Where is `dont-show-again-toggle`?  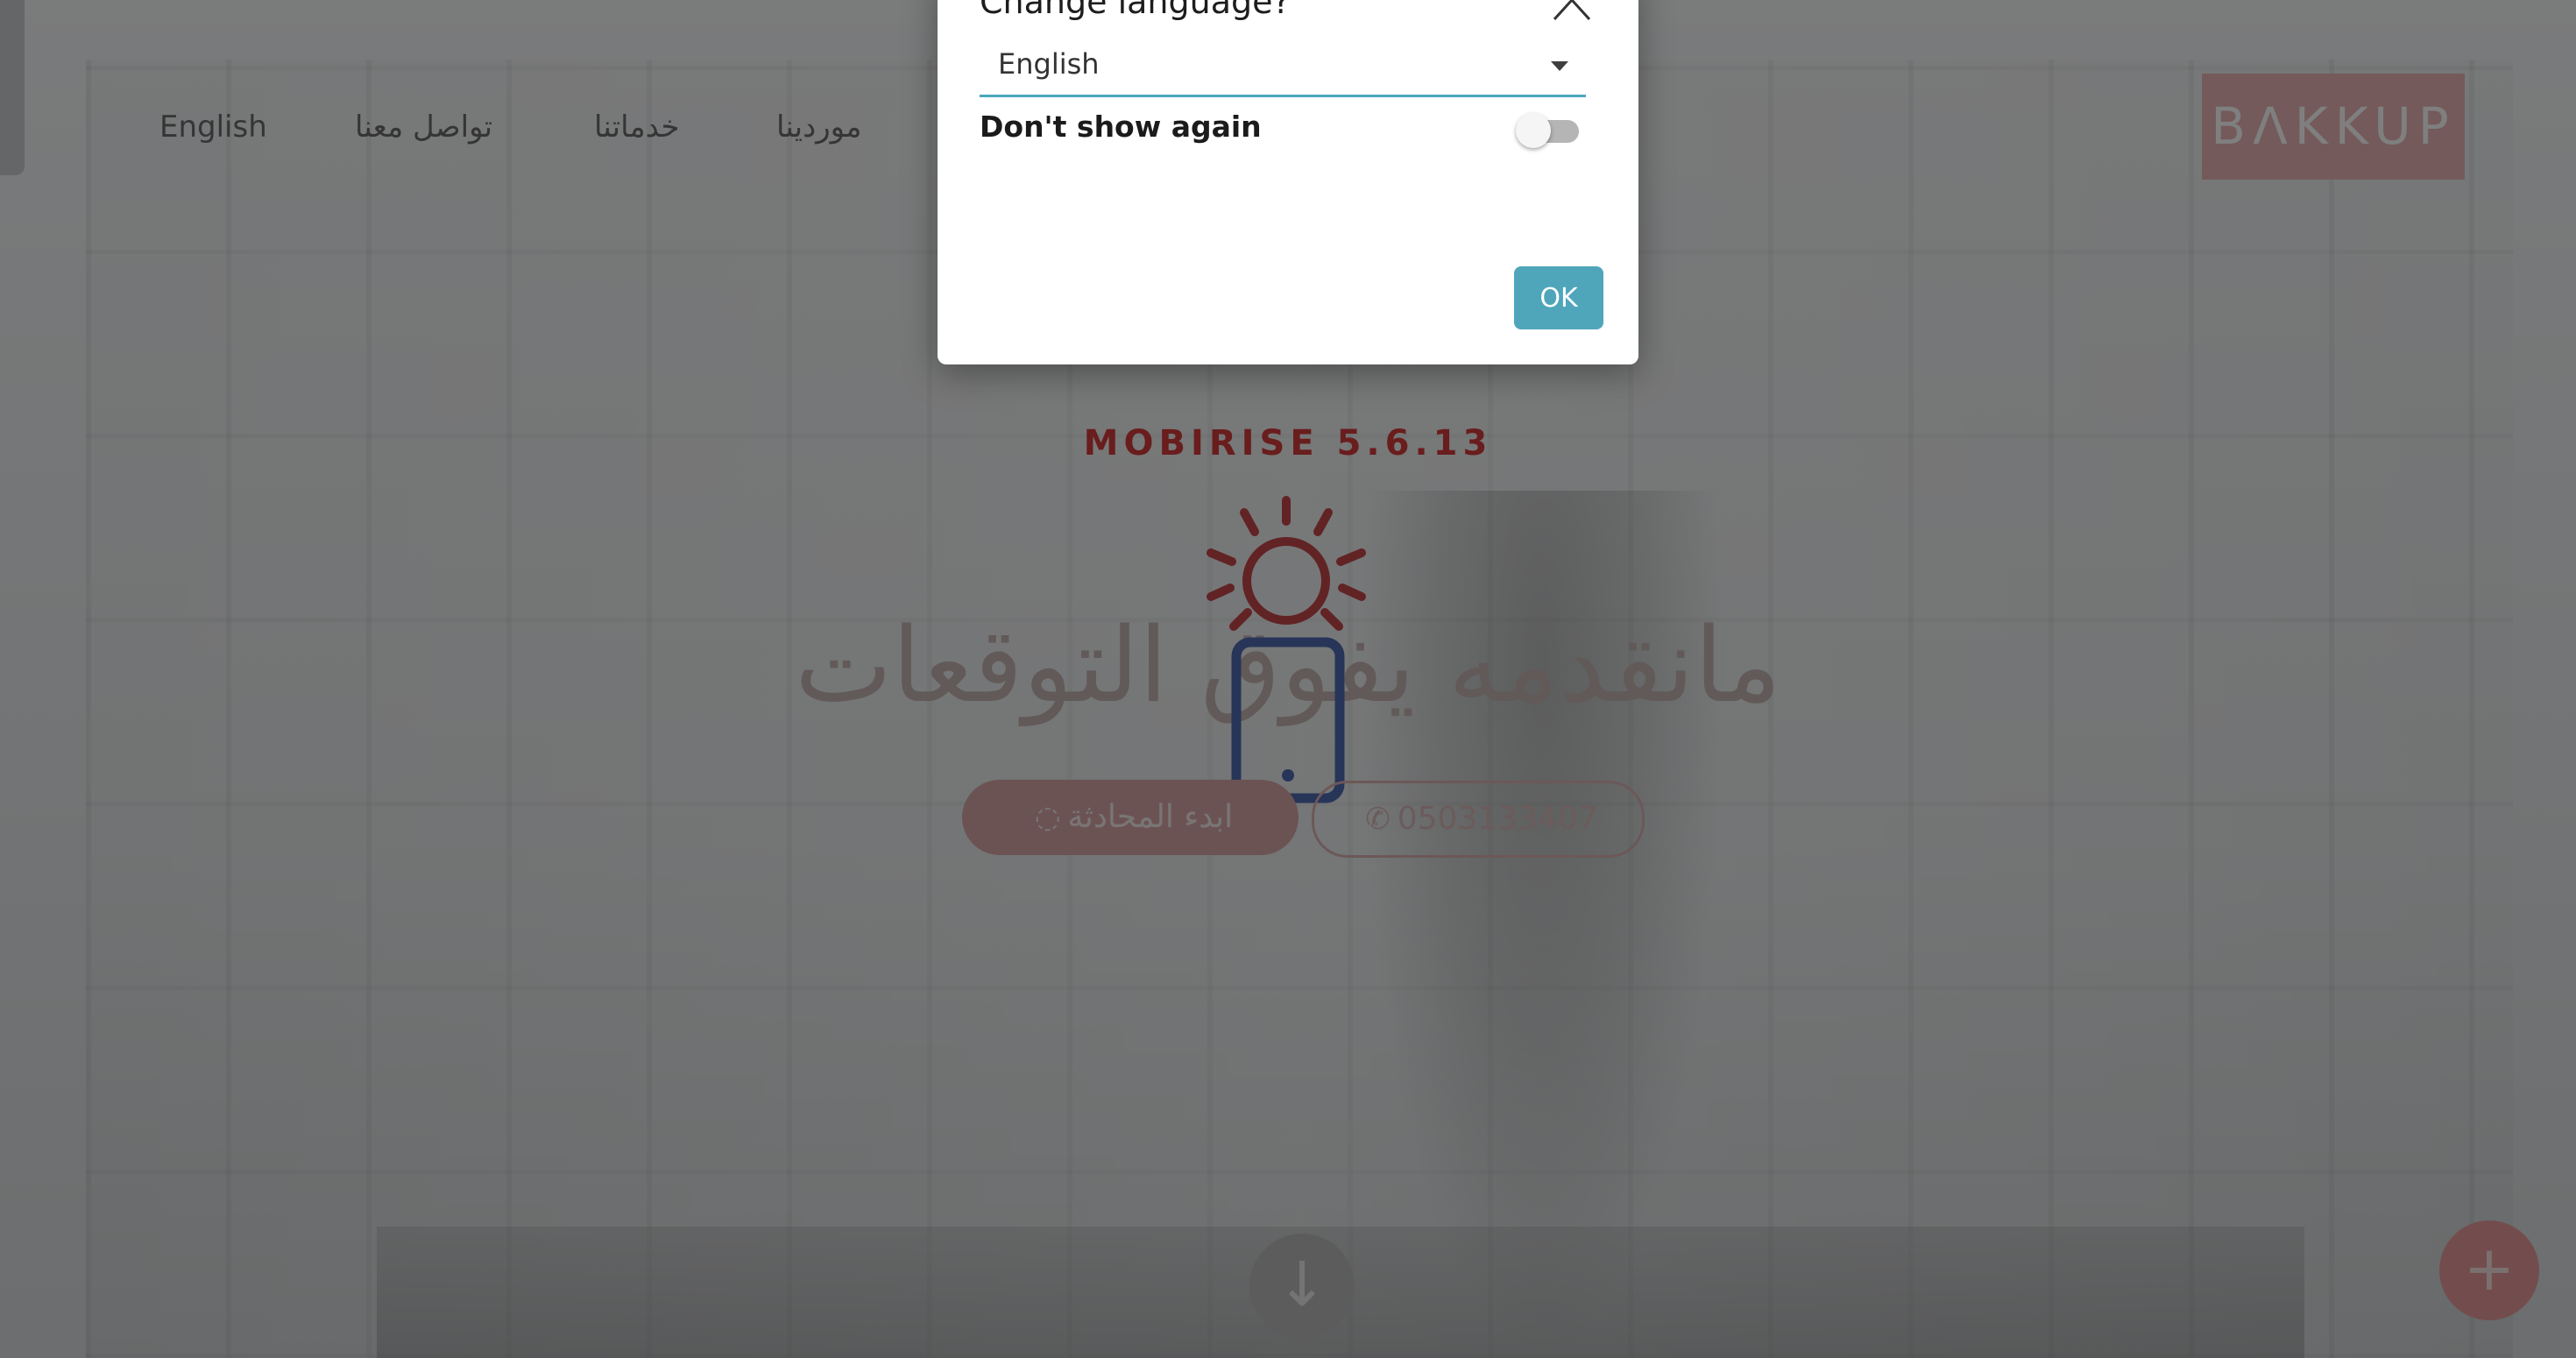
dont-show-again-toggle is located at coordinates (1548, 130).